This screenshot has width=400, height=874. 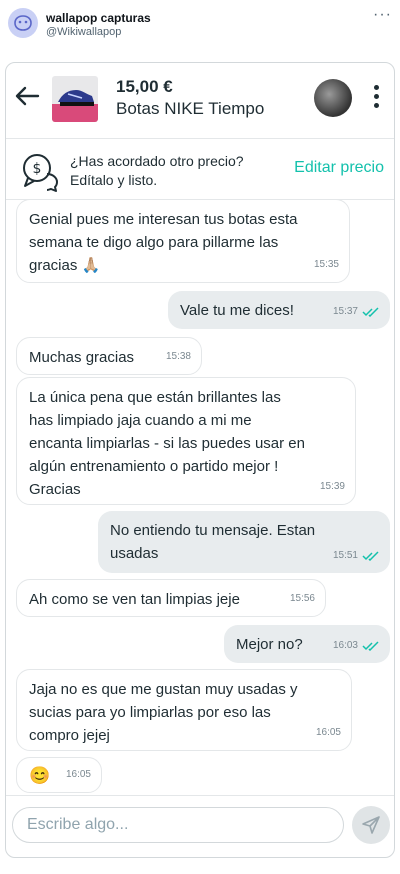 I want to click on product-price: 15,00 €, so click(x=144, y=86).